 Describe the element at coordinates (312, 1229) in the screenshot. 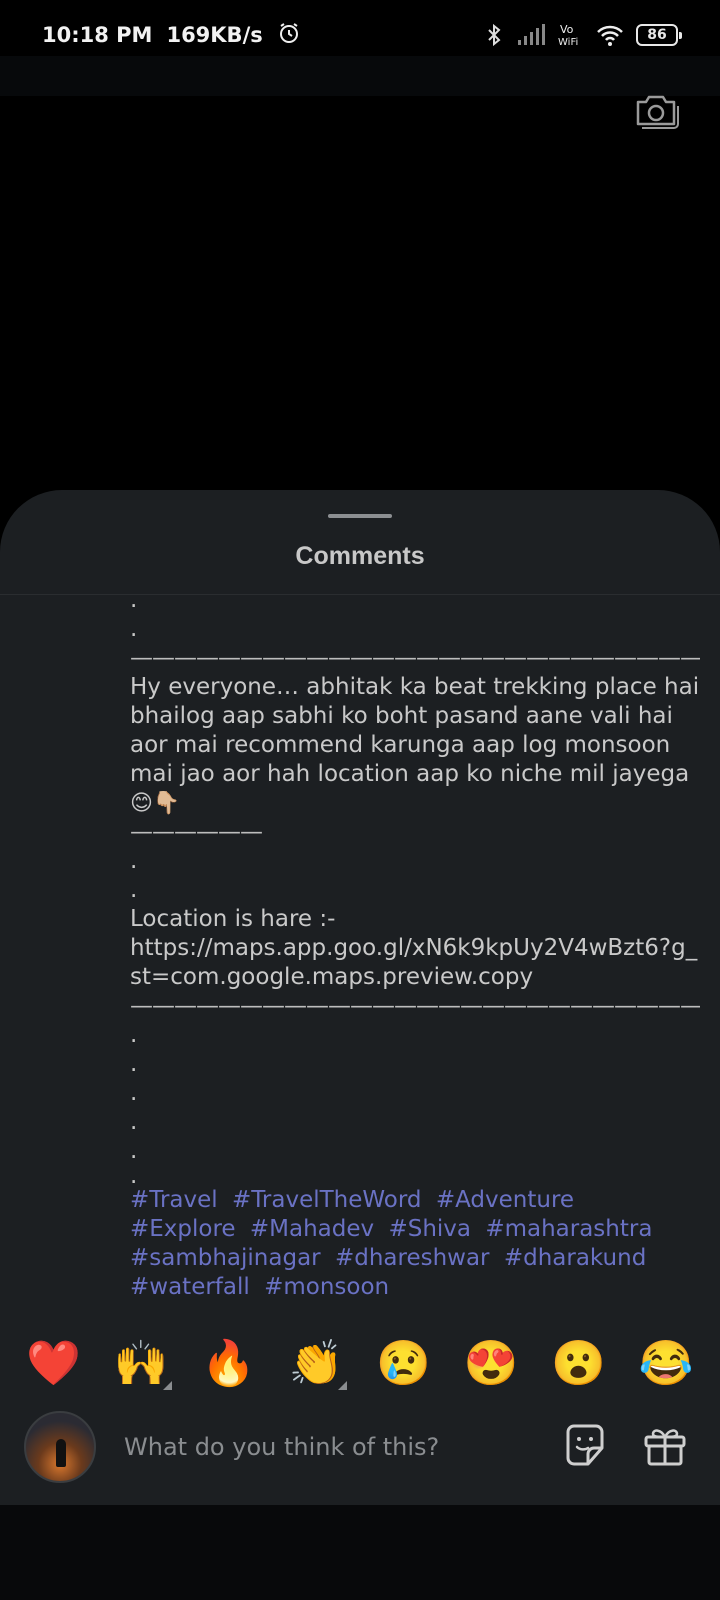

I see `hashtag-link: #Mahadev` at that location.